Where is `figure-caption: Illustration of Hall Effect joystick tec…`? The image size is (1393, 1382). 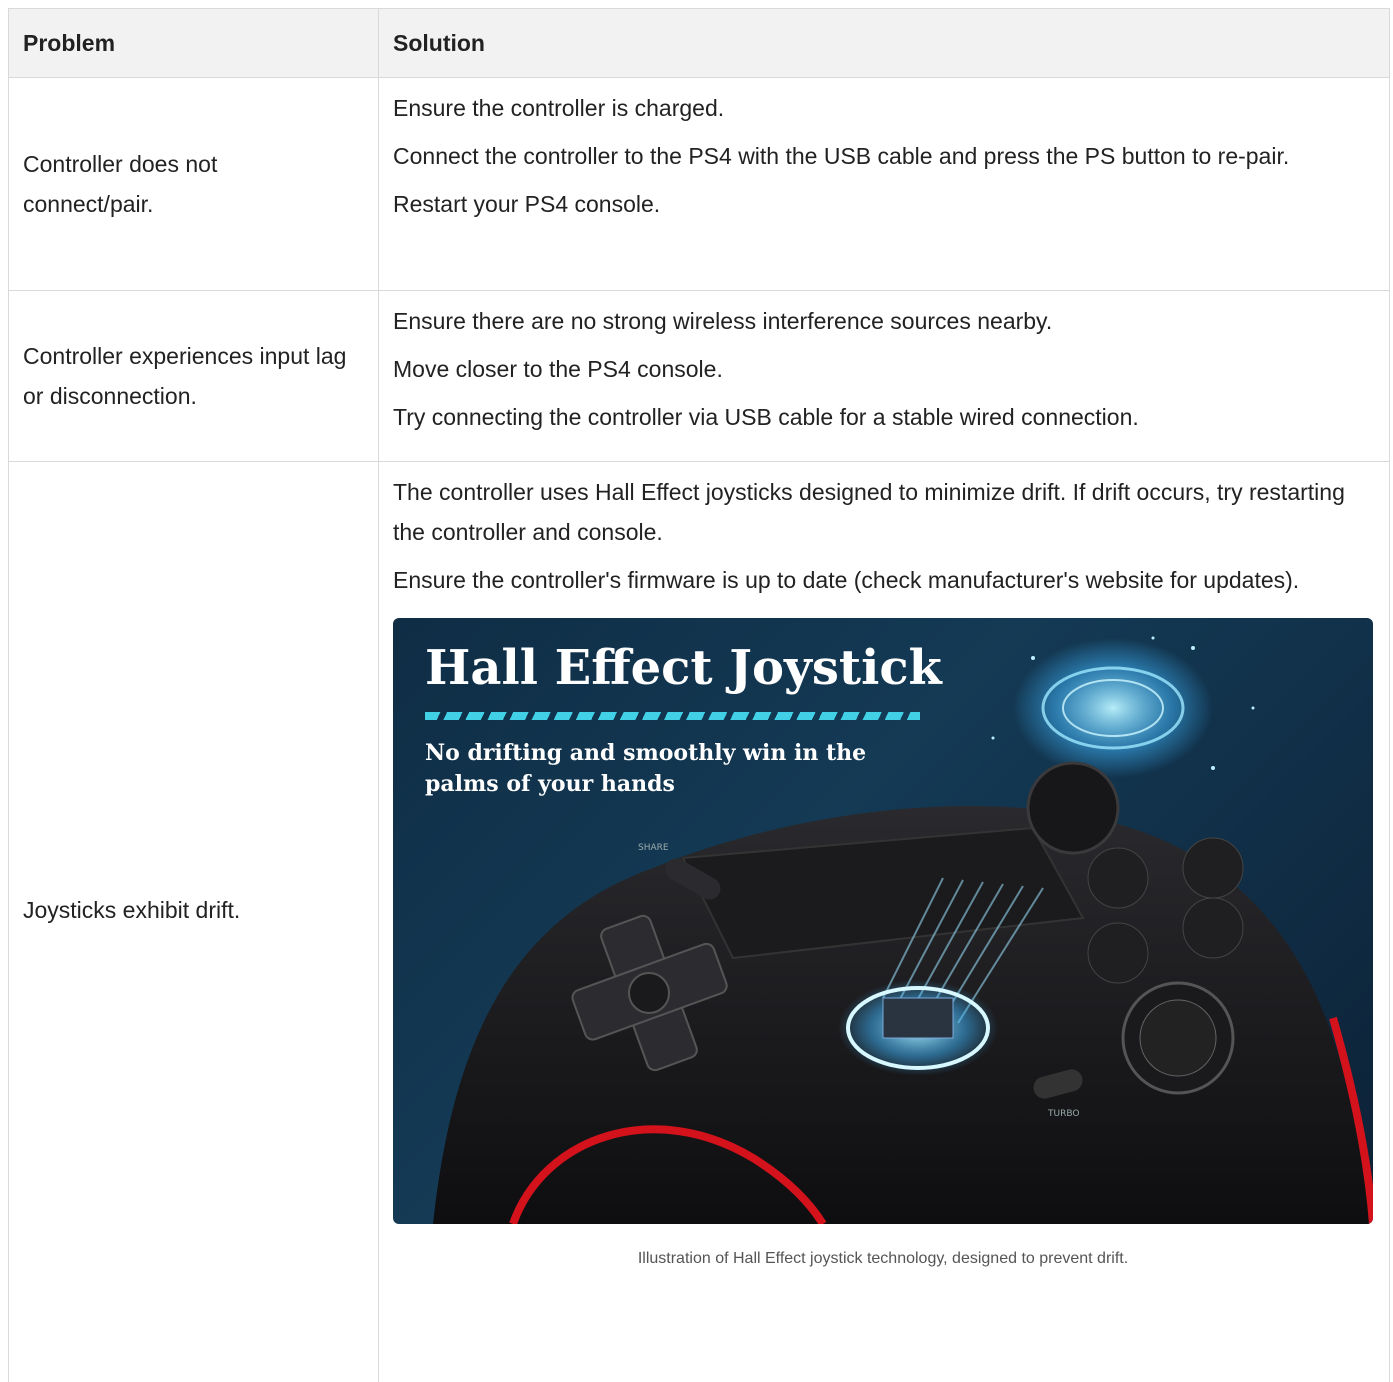
figure-caption: Illustration of Hall Effect joystick tec… is located at coordinates (883, 1258).